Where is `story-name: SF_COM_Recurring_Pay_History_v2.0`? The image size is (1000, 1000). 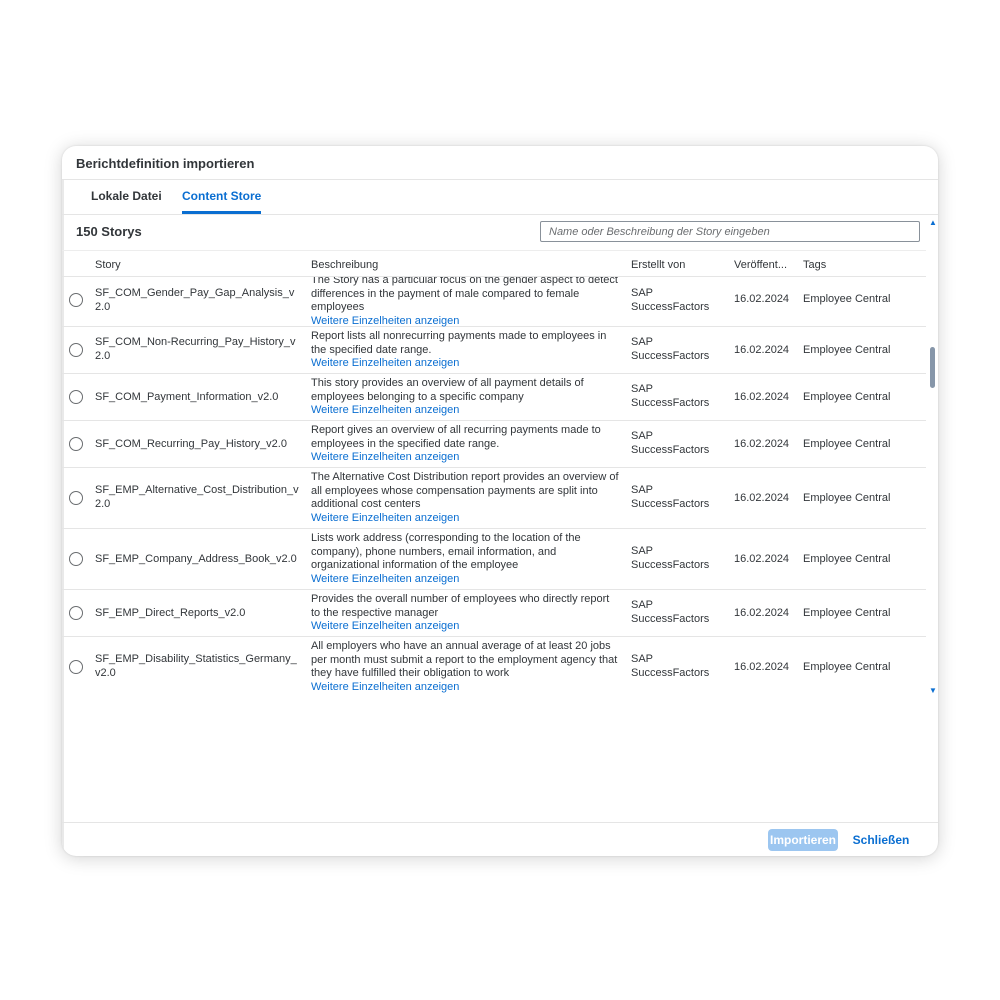 story-name: SF_COM_Recurring_Pay_History_v2.0 is located at coordinates (191, 444).